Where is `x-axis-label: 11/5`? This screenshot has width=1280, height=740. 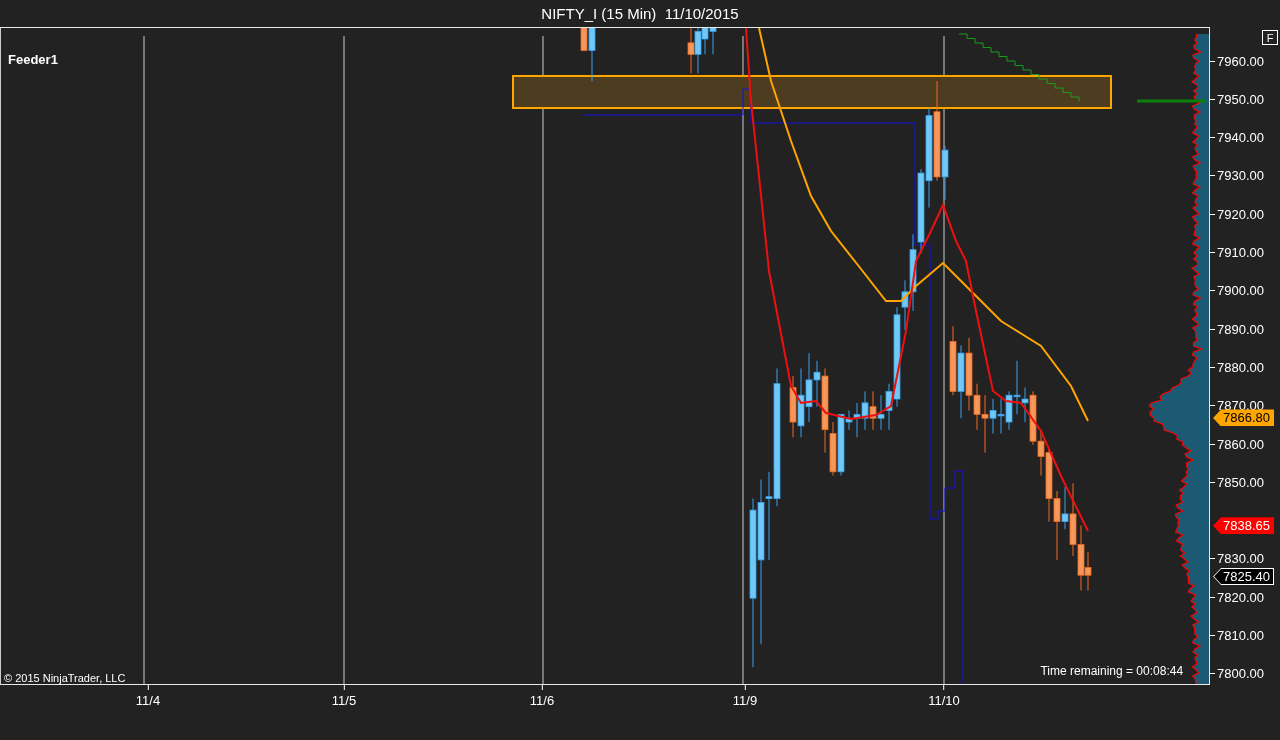 x-axis-label: 11/5 is located at coordinates (344, 700).